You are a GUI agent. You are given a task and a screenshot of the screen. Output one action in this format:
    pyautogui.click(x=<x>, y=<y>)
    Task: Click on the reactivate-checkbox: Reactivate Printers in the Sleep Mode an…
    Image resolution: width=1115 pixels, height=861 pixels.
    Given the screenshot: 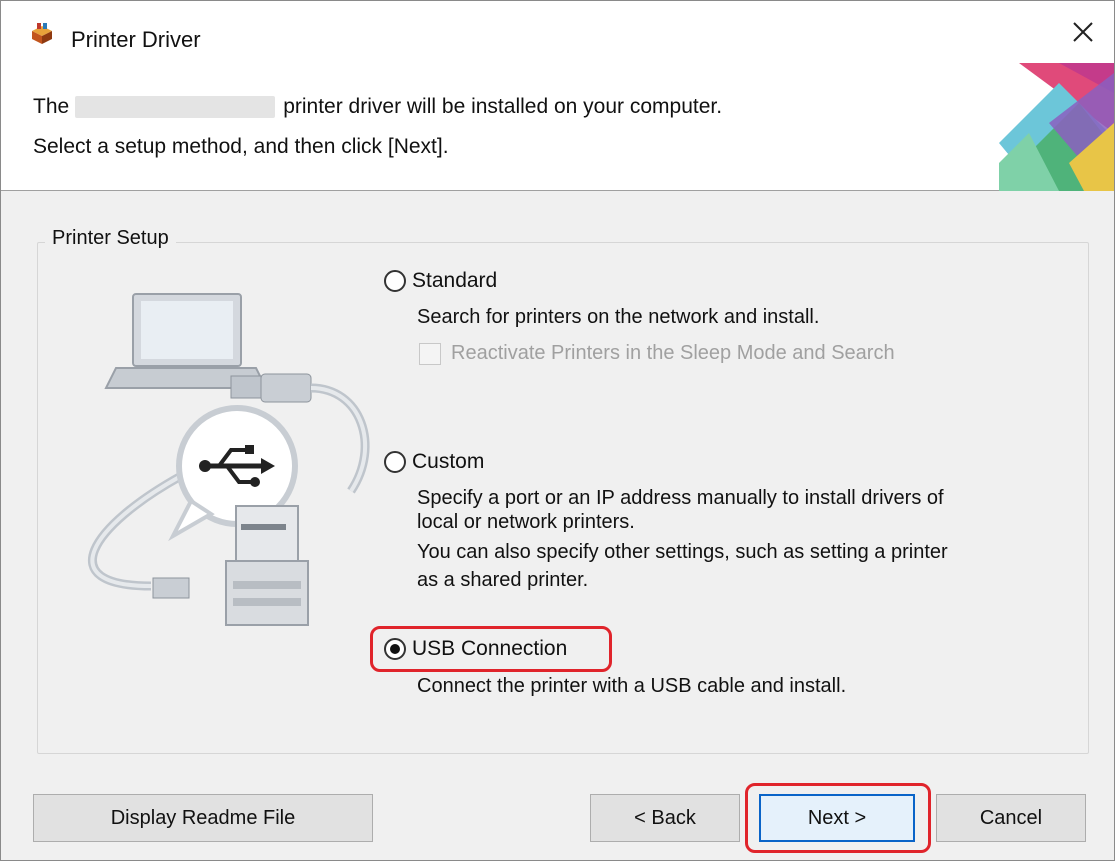 What is the action you would take?
    pyautogui.click(x=657, y=353)
    